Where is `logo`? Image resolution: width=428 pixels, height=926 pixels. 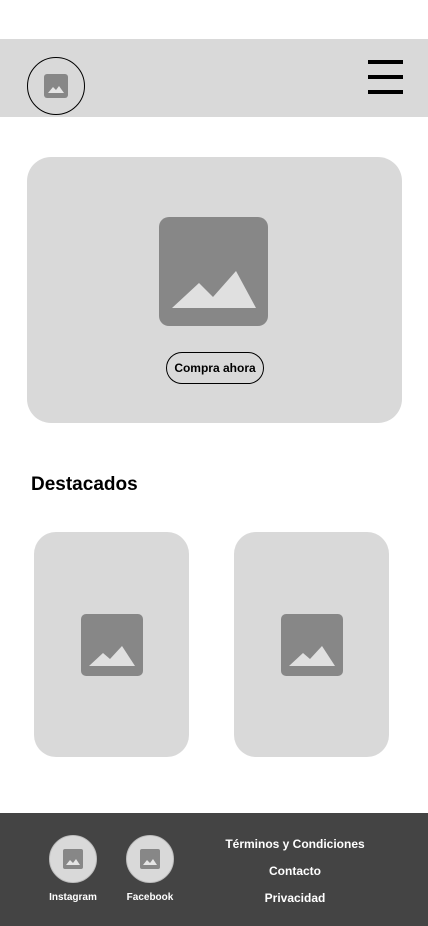
logo is located at coordinates (56, 86).